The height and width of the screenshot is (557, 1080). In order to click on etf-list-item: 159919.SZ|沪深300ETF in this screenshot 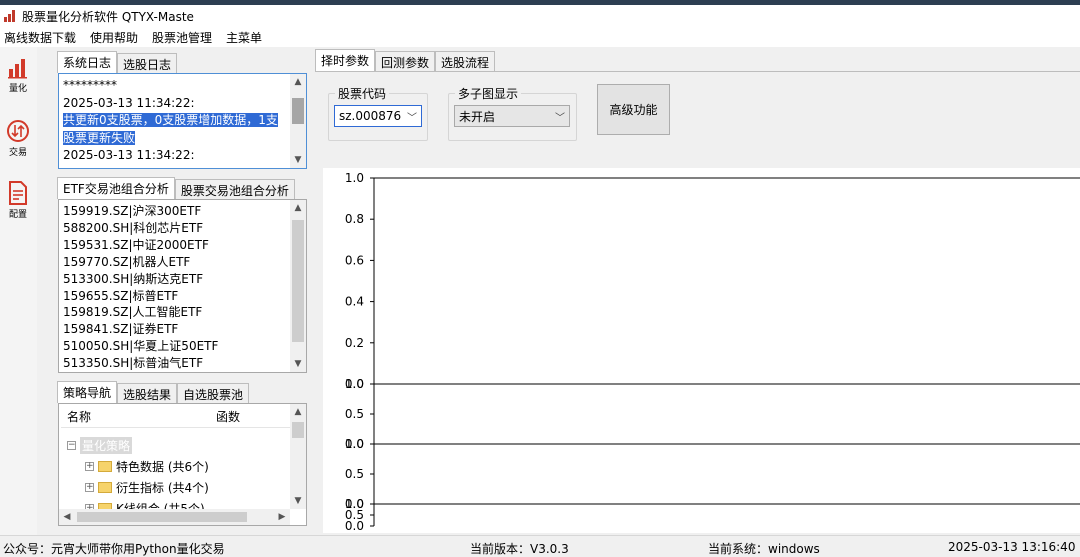, I will do `click(140, 211)`.